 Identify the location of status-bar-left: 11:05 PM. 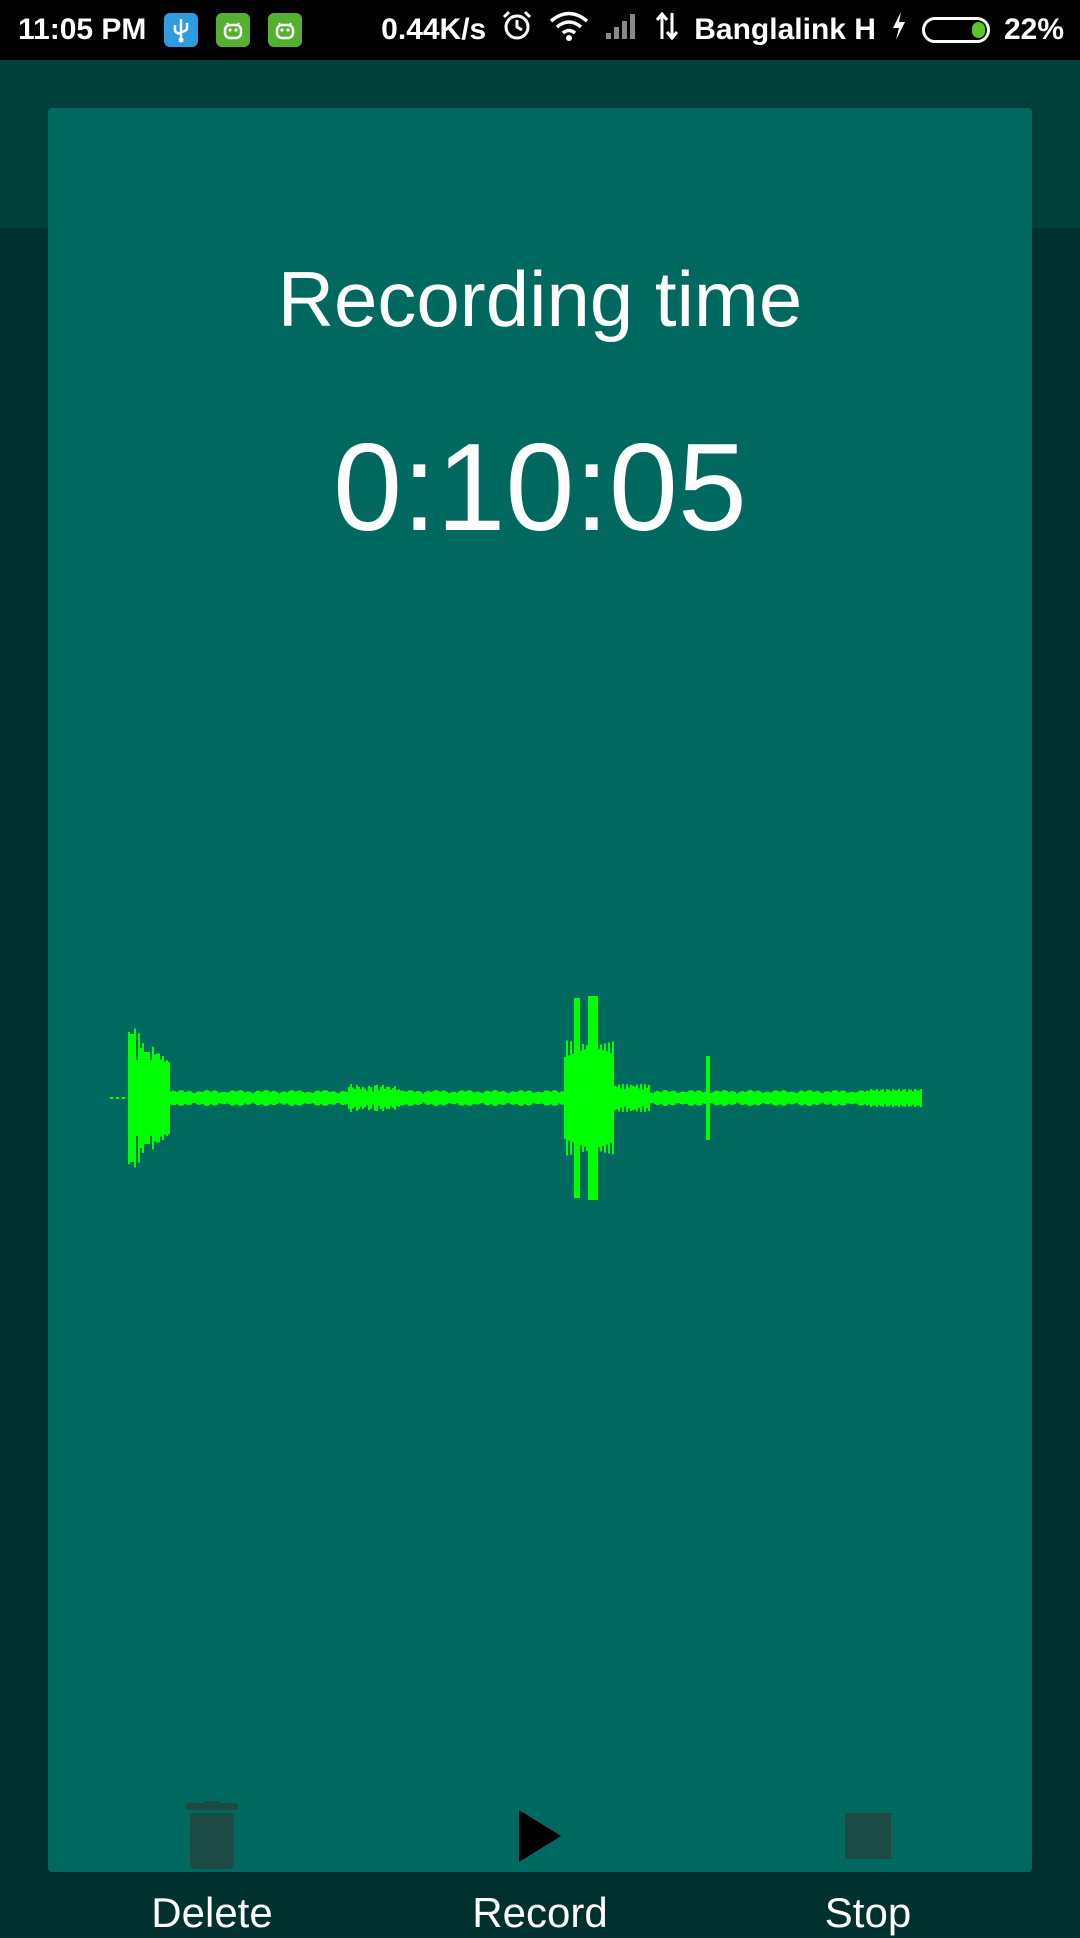
(160, 30).